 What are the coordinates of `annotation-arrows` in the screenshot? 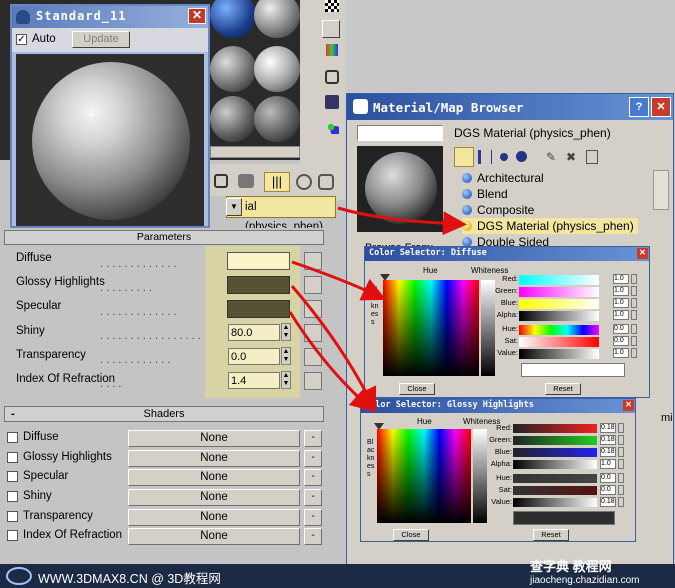 It's located at (377, 309).